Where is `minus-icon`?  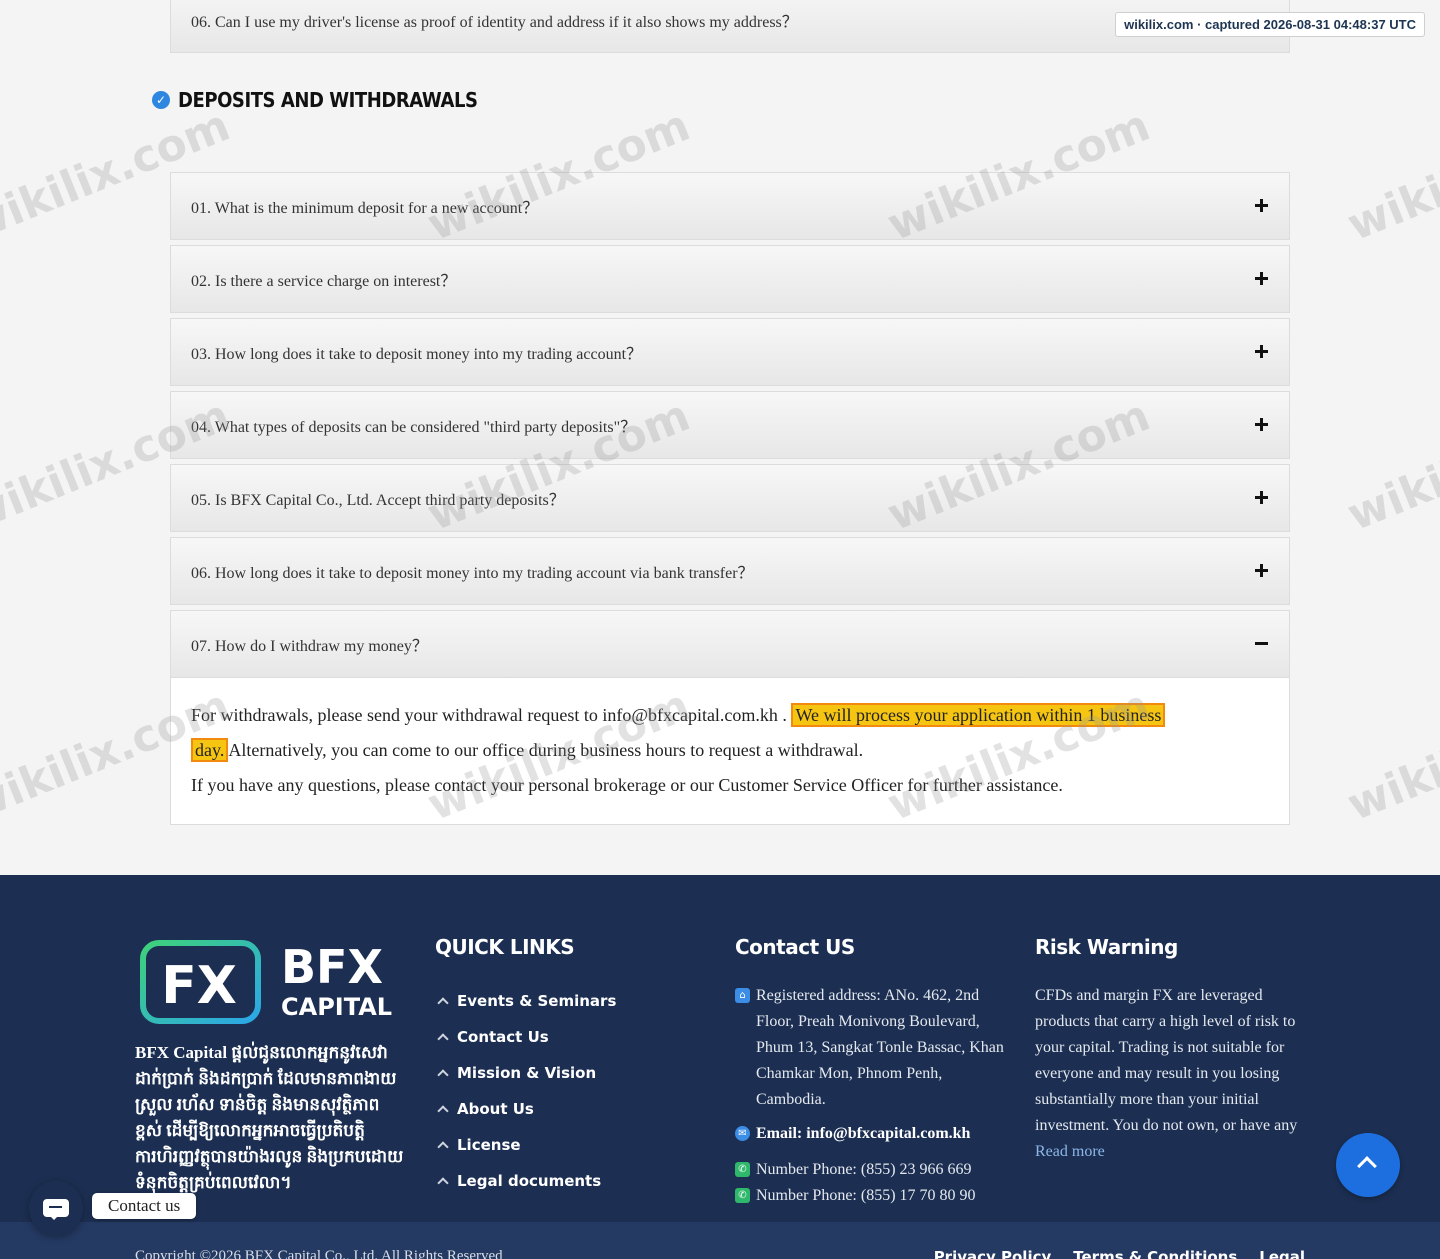 minus-icon is located at coordinates (1262, 644).